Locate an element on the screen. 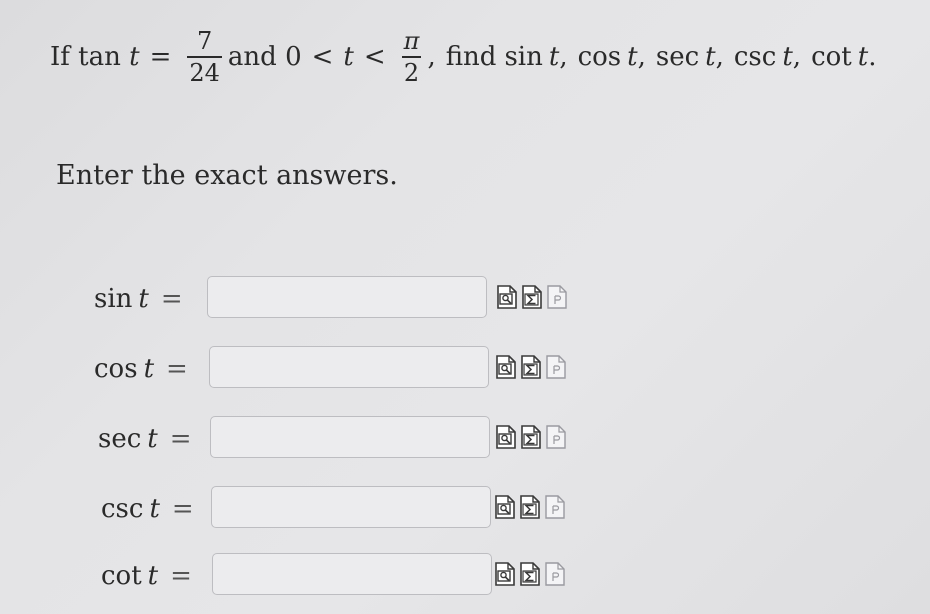  answer-function: csc is located at coordinates (122, 509).